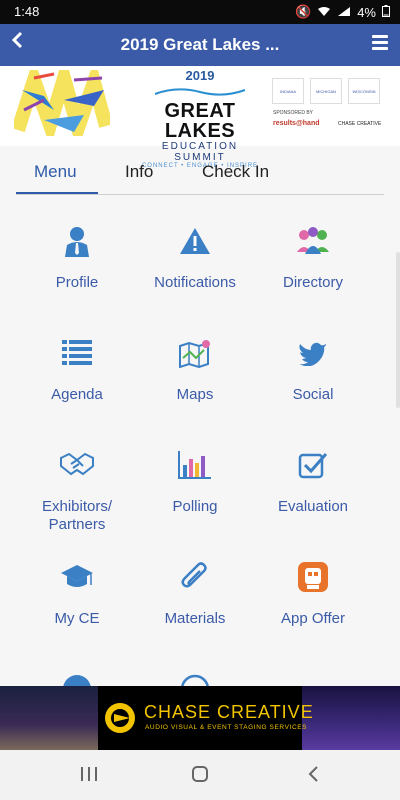 This screenshot has height=800, width=400. I want to click on menu-item-social: Social, so click(313, 370).